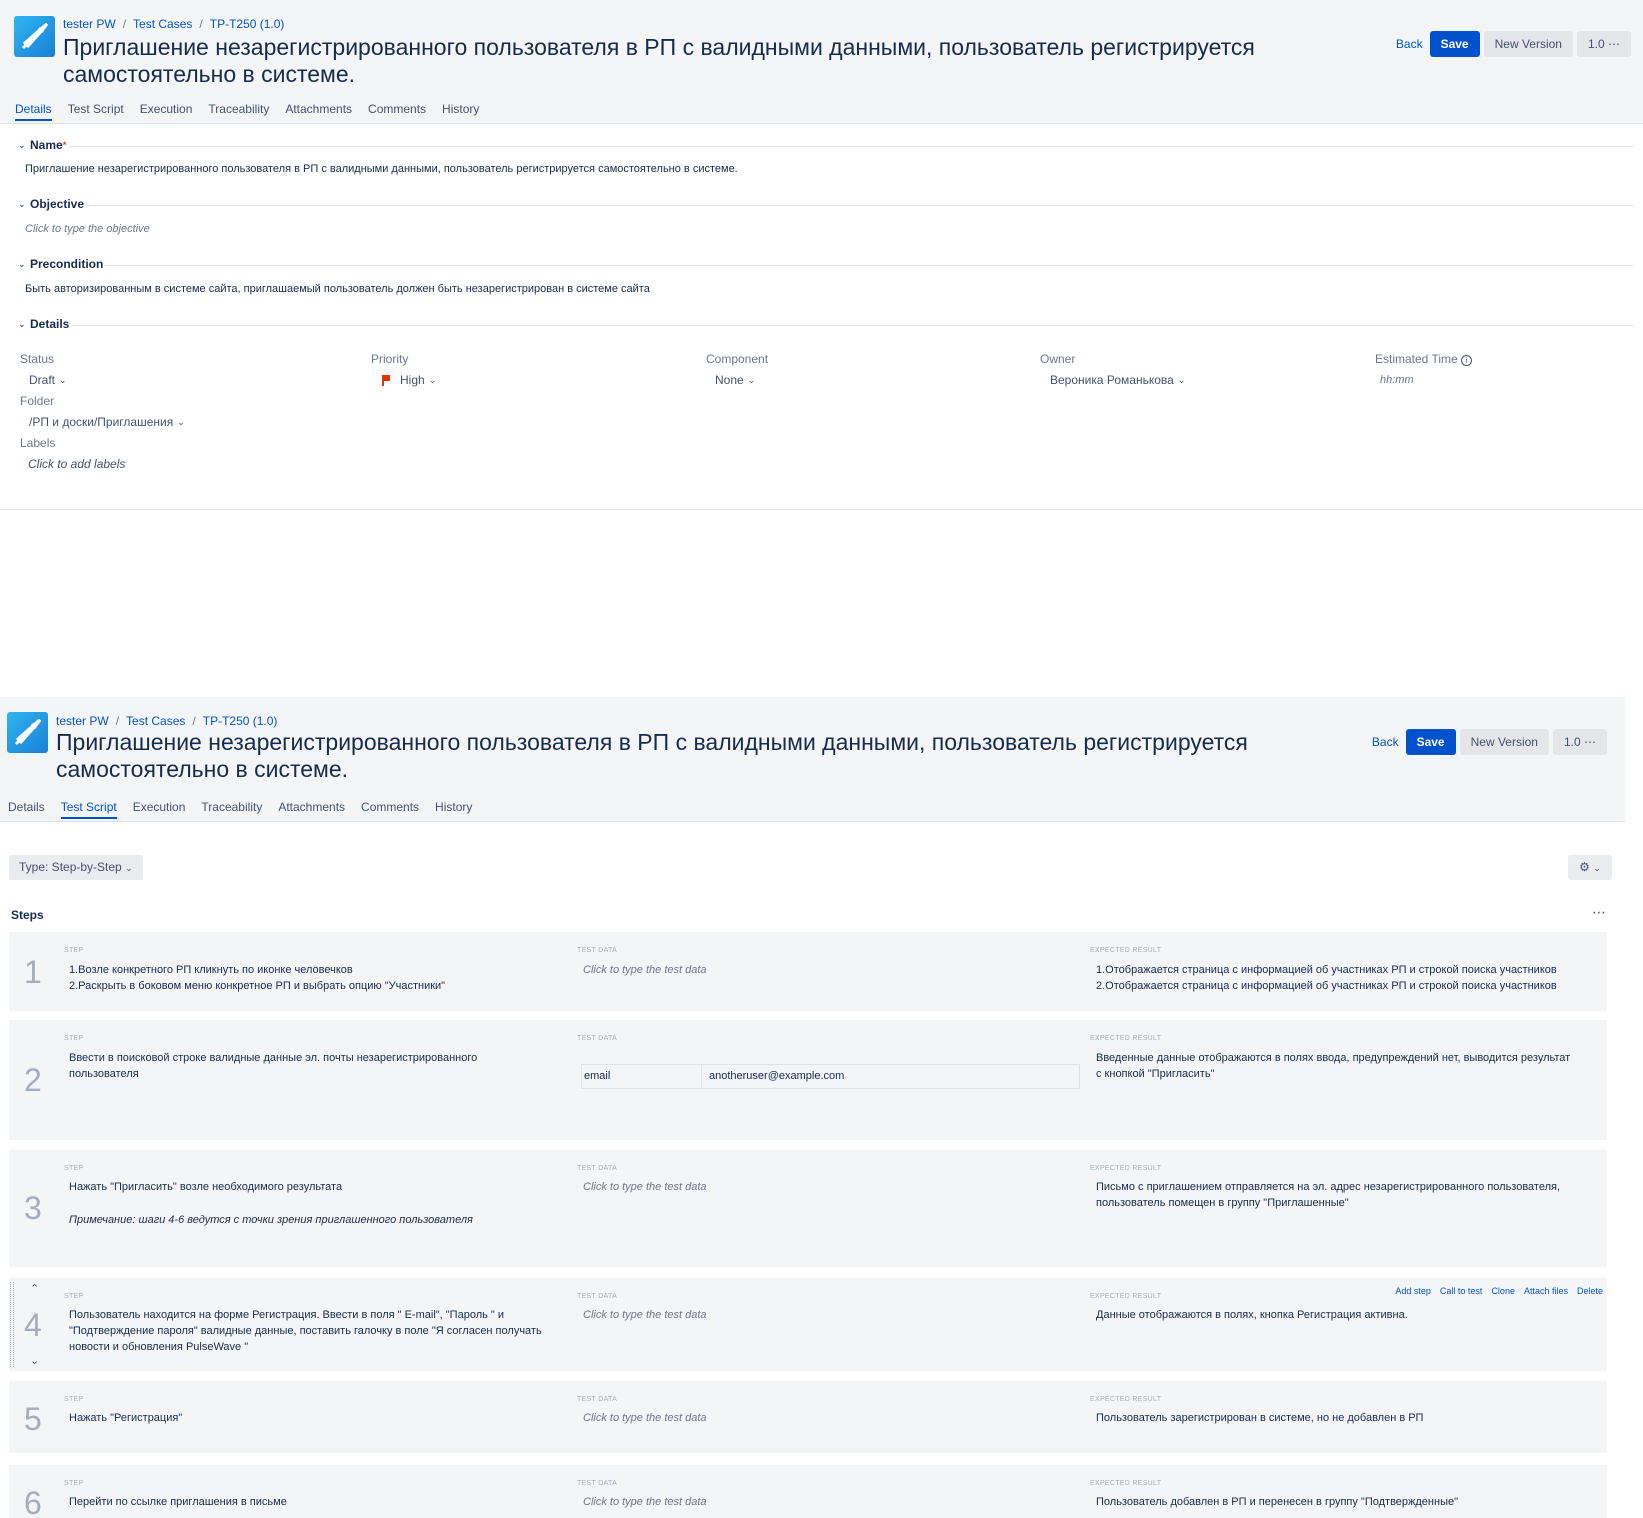  What do you see at coordinates (42, 145) in the screenshot?
I see `name-section-toggle: ⌄ Name *` at bounding box center [42, 145].